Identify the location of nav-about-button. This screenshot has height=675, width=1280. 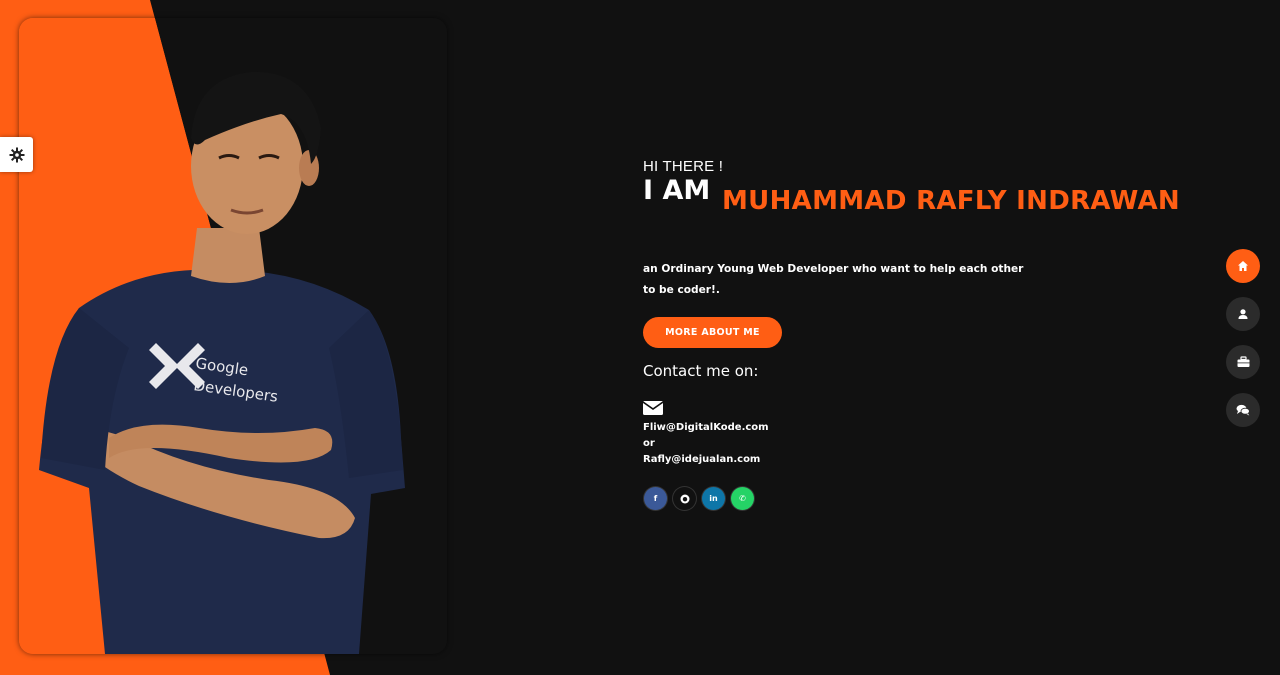
(1243, 314).